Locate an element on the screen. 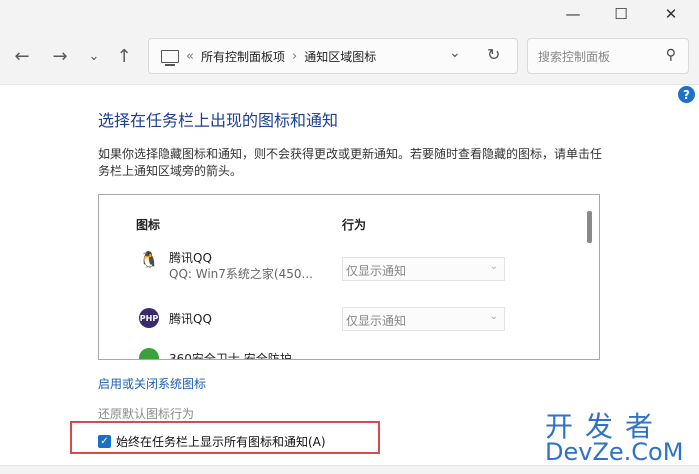 The image size is (699, 474). help-icon: ? is located at coordinates (686, 94).